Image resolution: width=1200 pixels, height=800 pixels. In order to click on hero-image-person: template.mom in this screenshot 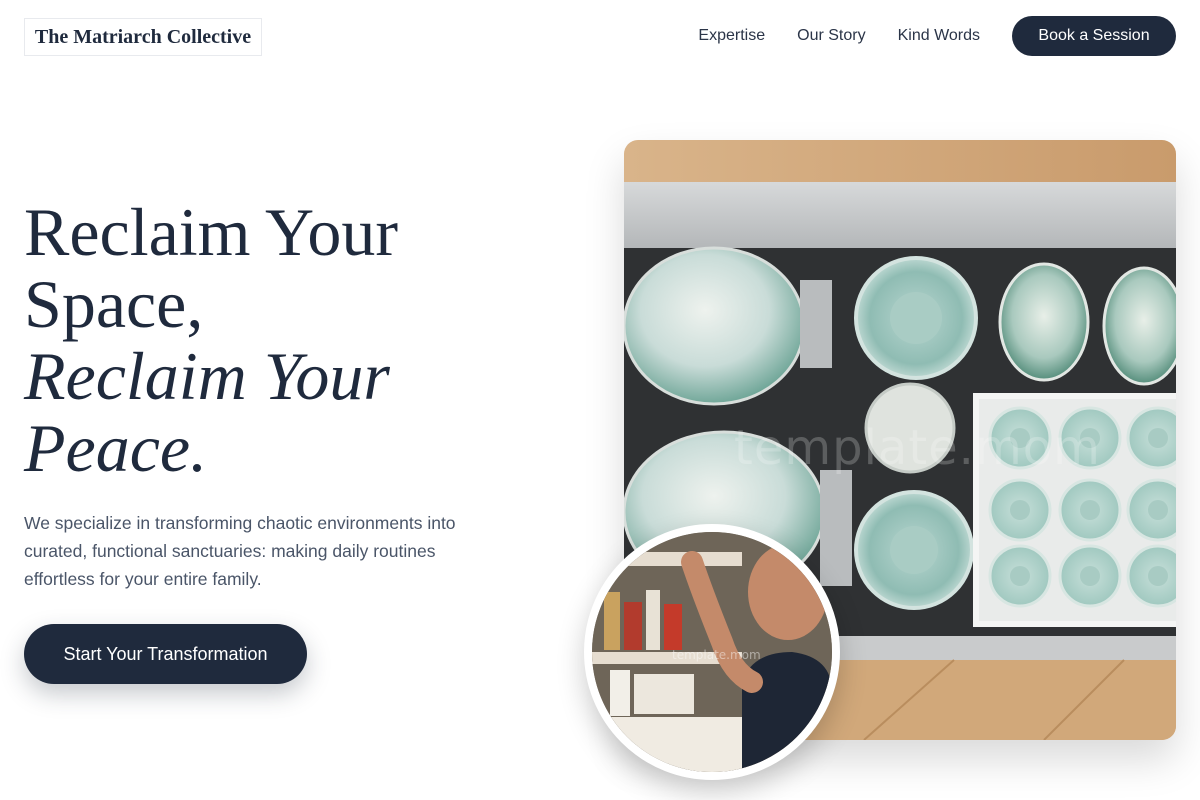, I will do `click(712, 652)`.